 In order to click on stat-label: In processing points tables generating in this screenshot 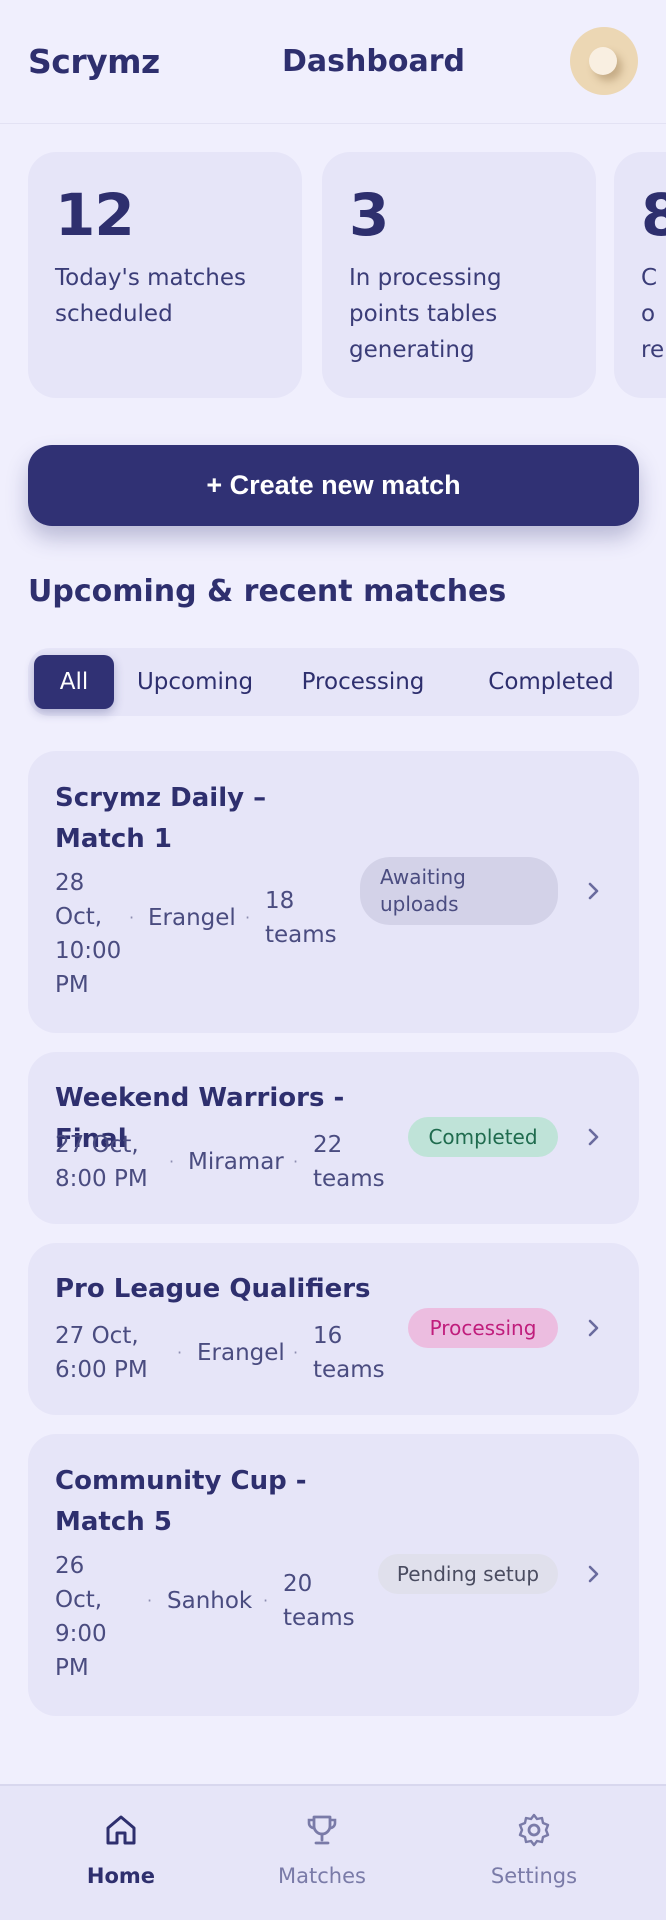, I will do `click(425, 314)`.